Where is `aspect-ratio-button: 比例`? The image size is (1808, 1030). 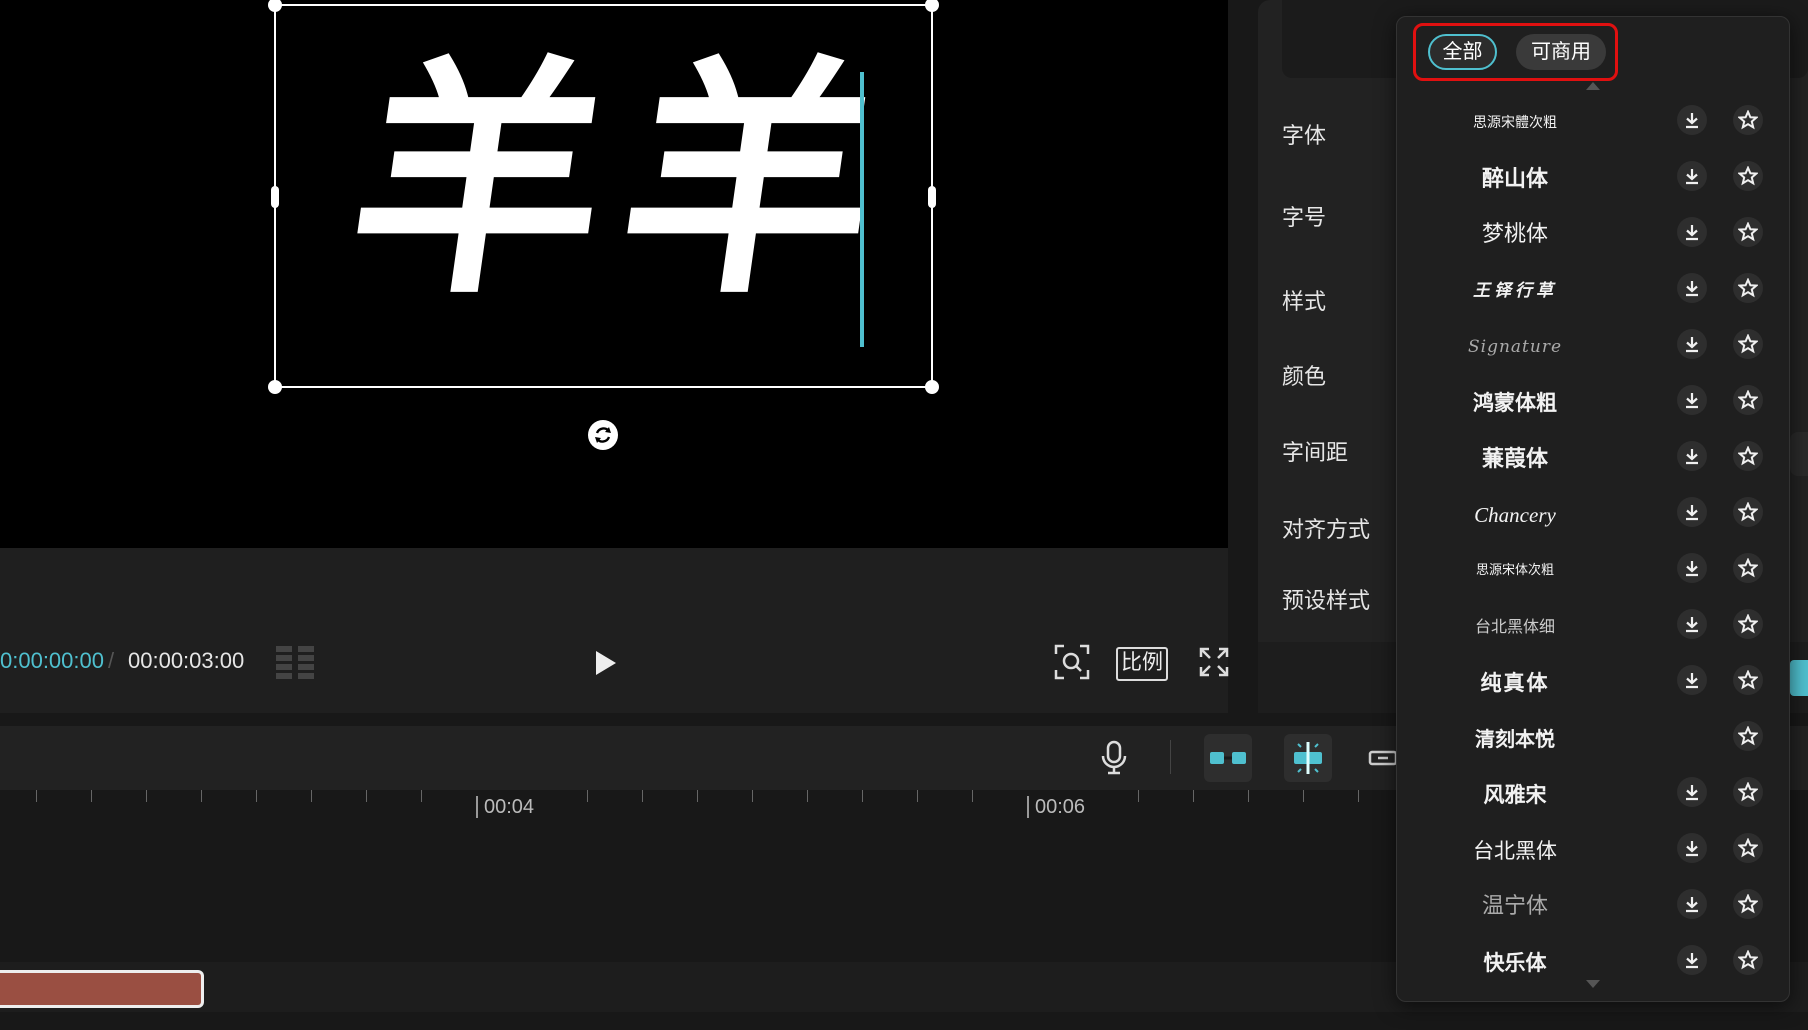
aspect-ratio-button: 比例 is located at coordinates (1142, 664).